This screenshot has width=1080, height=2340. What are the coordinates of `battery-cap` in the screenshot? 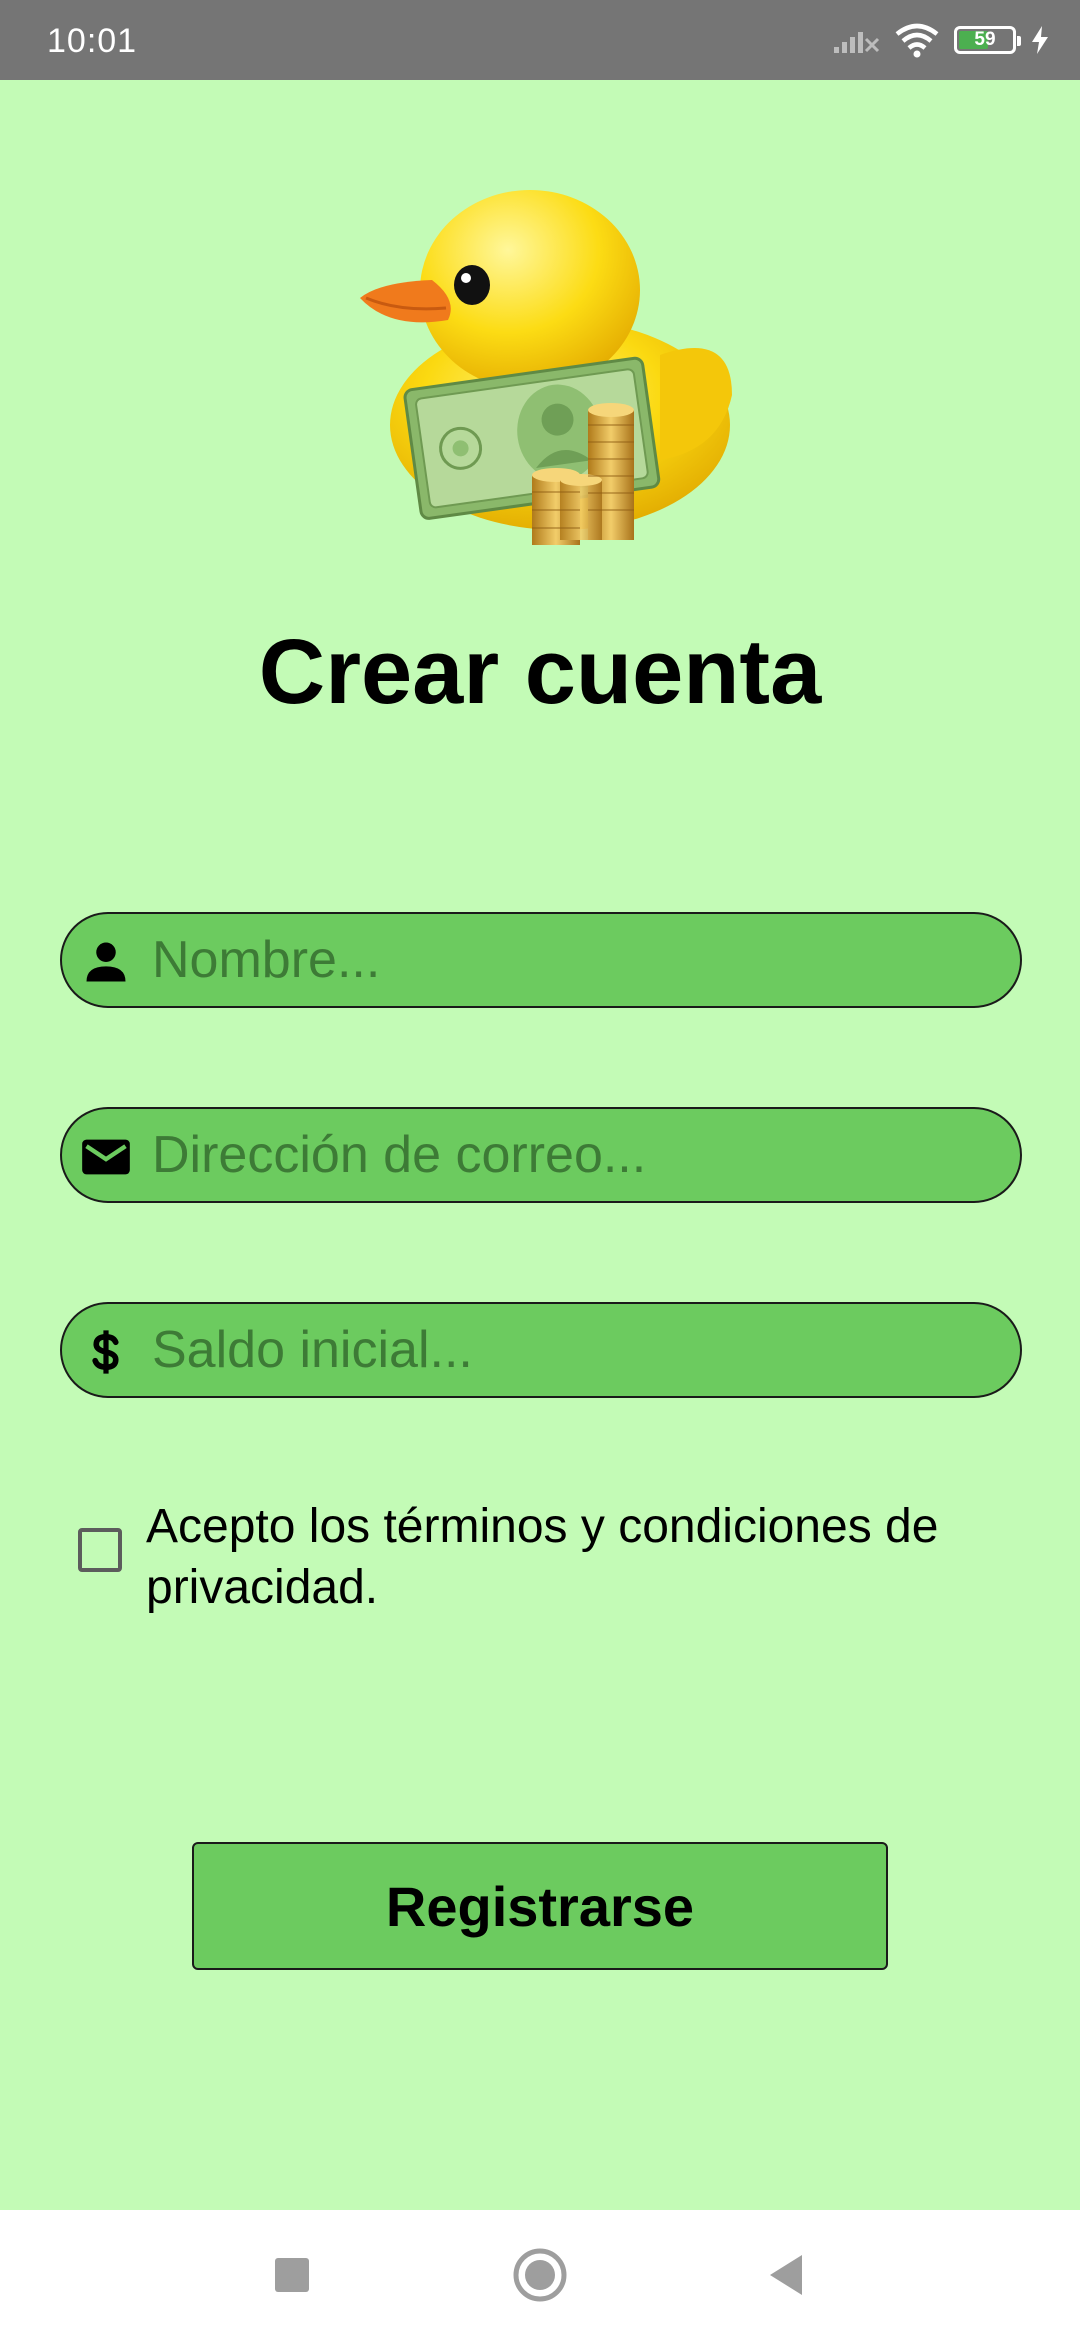 It's located at (1019, 41).